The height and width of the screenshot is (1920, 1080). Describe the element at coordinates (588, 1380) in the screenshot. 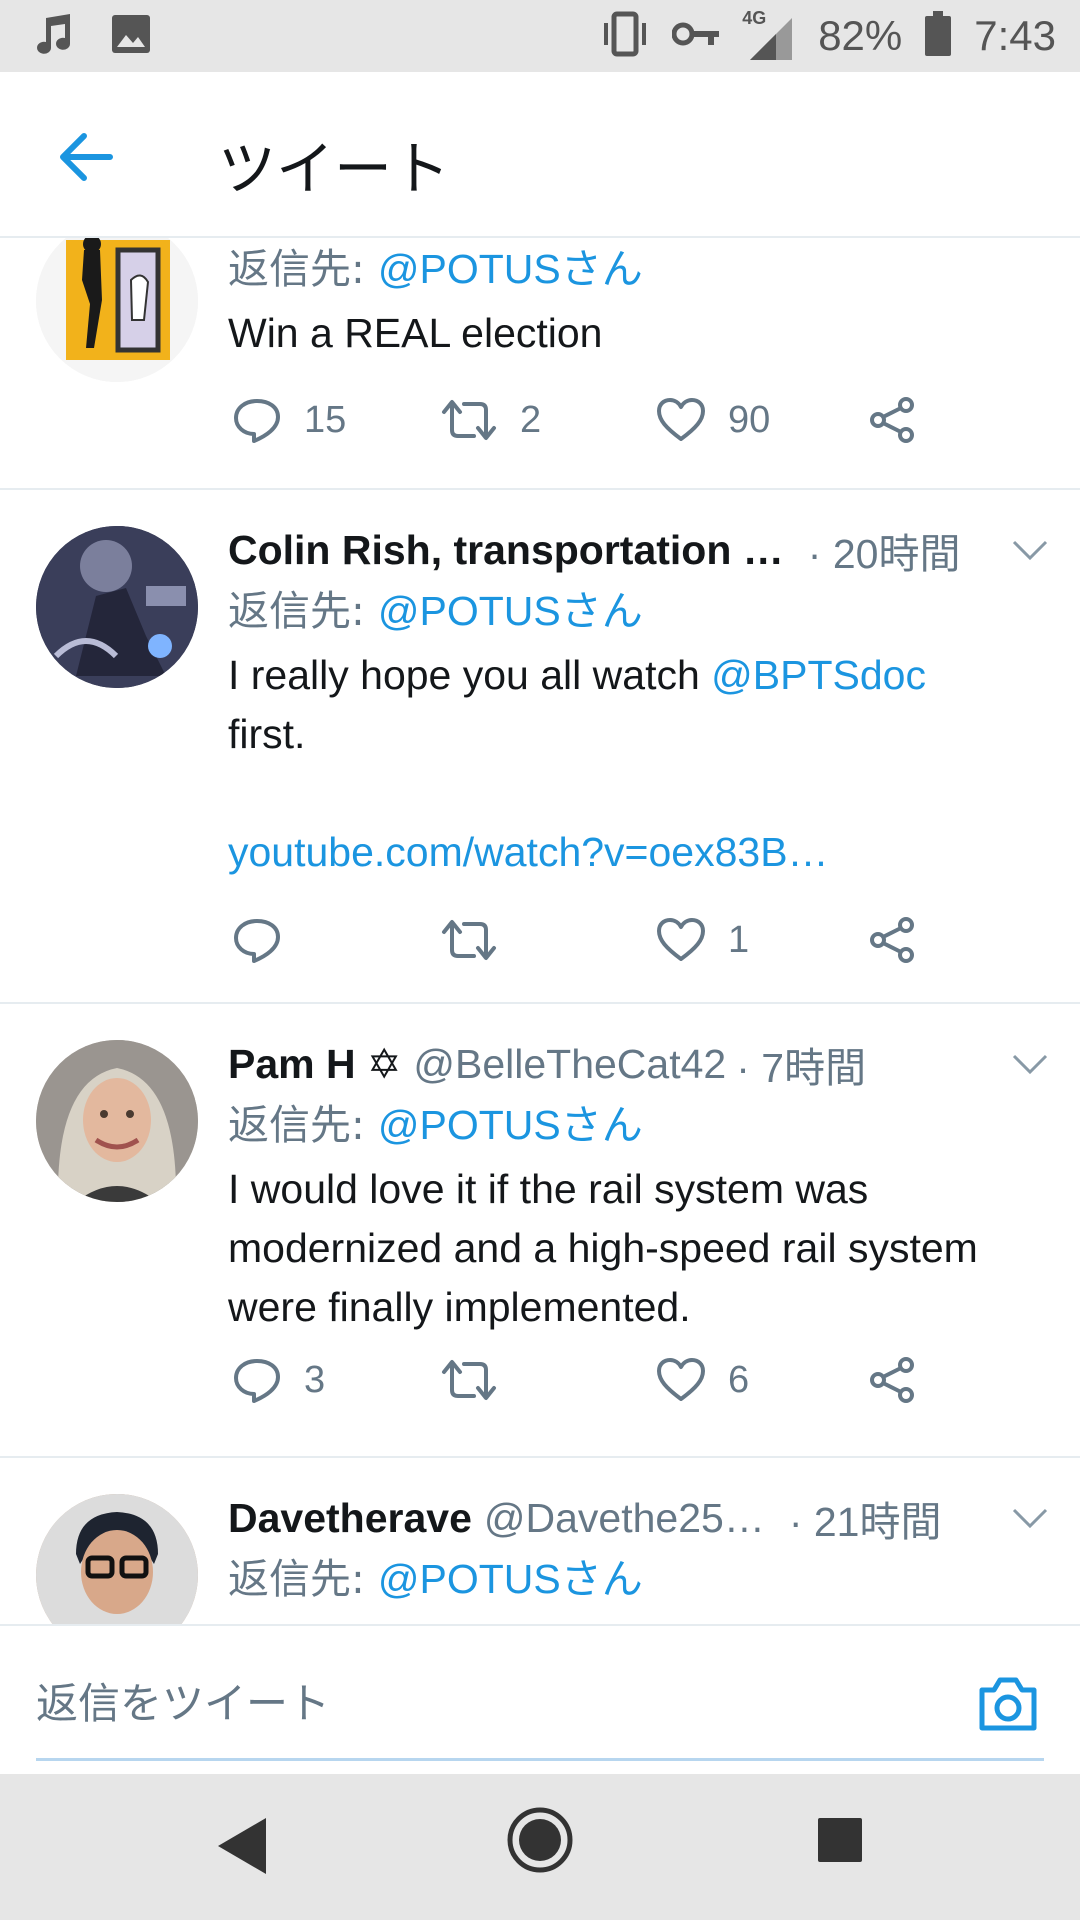

I see `tweet-actions: 3 6` at that location.